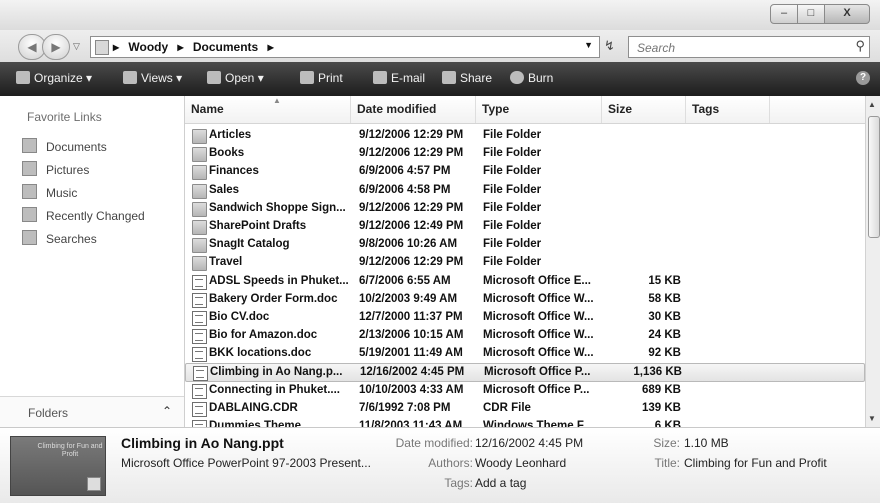 Image resolution: width=880 pixels, height=503 pixels. Describe the element at coordinates (520, 463) in the screenshot. I see `authors-value: Woody Leonhard` at that location.